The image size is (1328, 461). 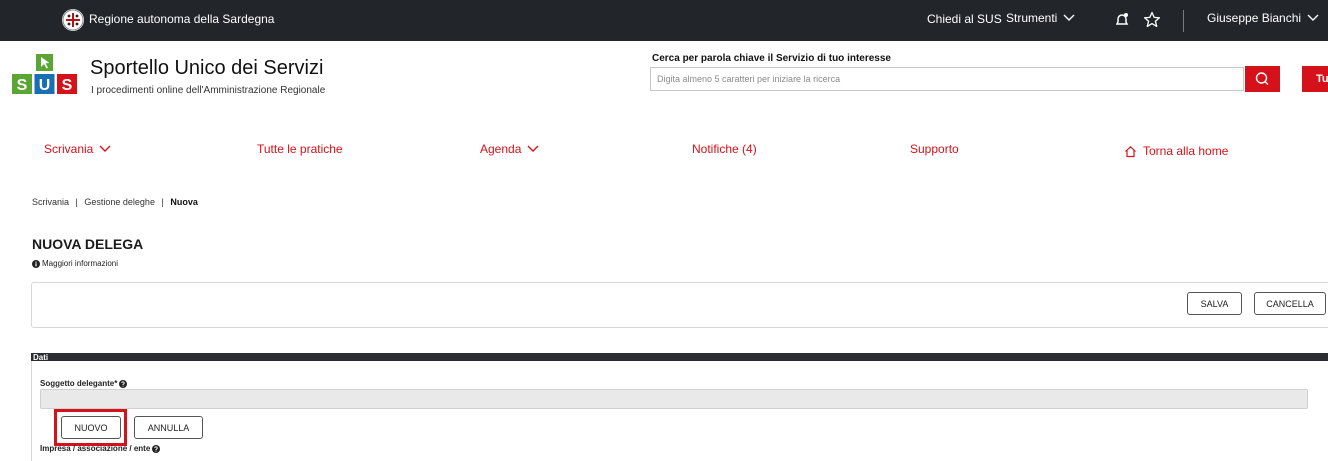 What do you see at coordinates (95, 448) in the screenshot?
I see `company-label-text: Impresa / associazione / ente` at bounding box center [95, 448].